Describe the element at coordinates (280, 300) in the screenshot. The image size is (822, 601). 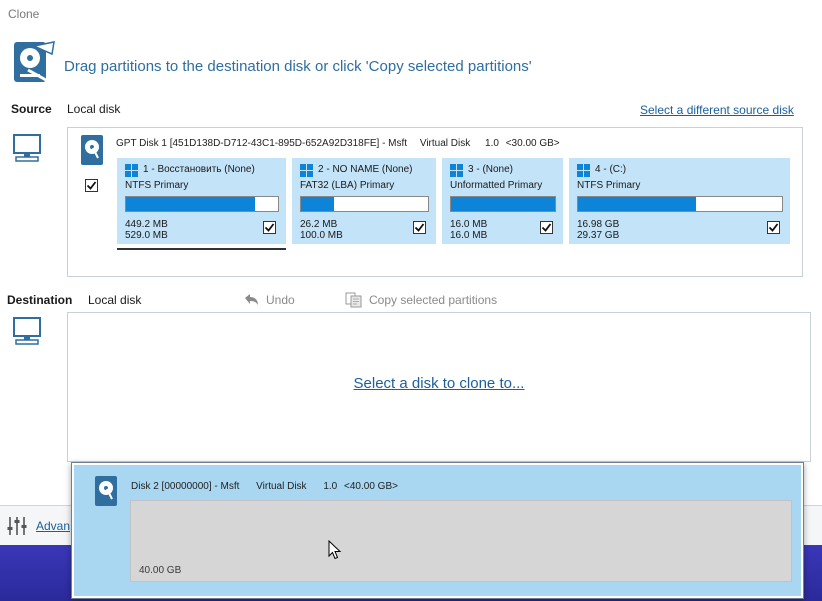
I see `undo-label: Undo` at that location.